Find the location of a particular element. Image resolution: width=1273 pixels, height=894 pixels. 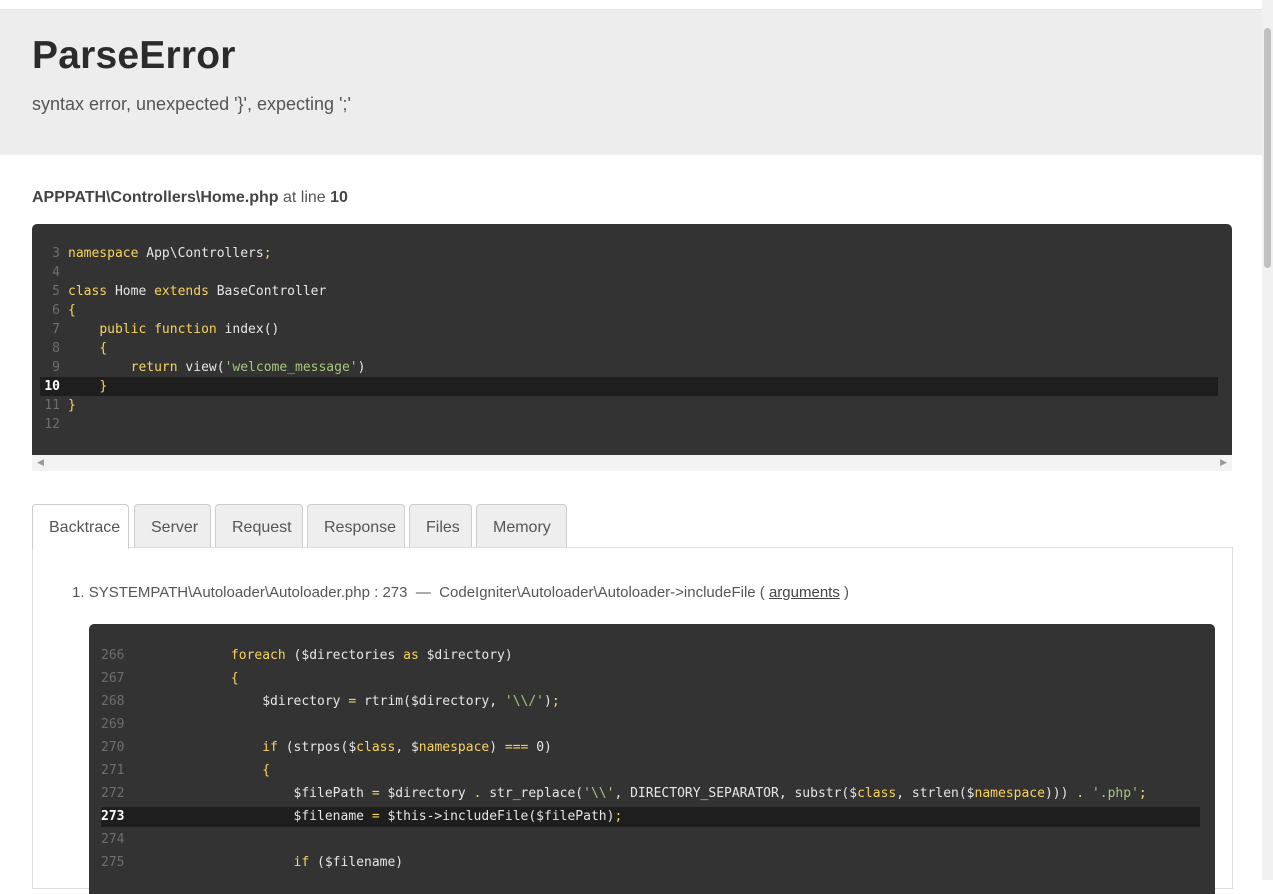

backtrace-line-text: foreach ($directories as $directory) is located at coordinates (371, 655).